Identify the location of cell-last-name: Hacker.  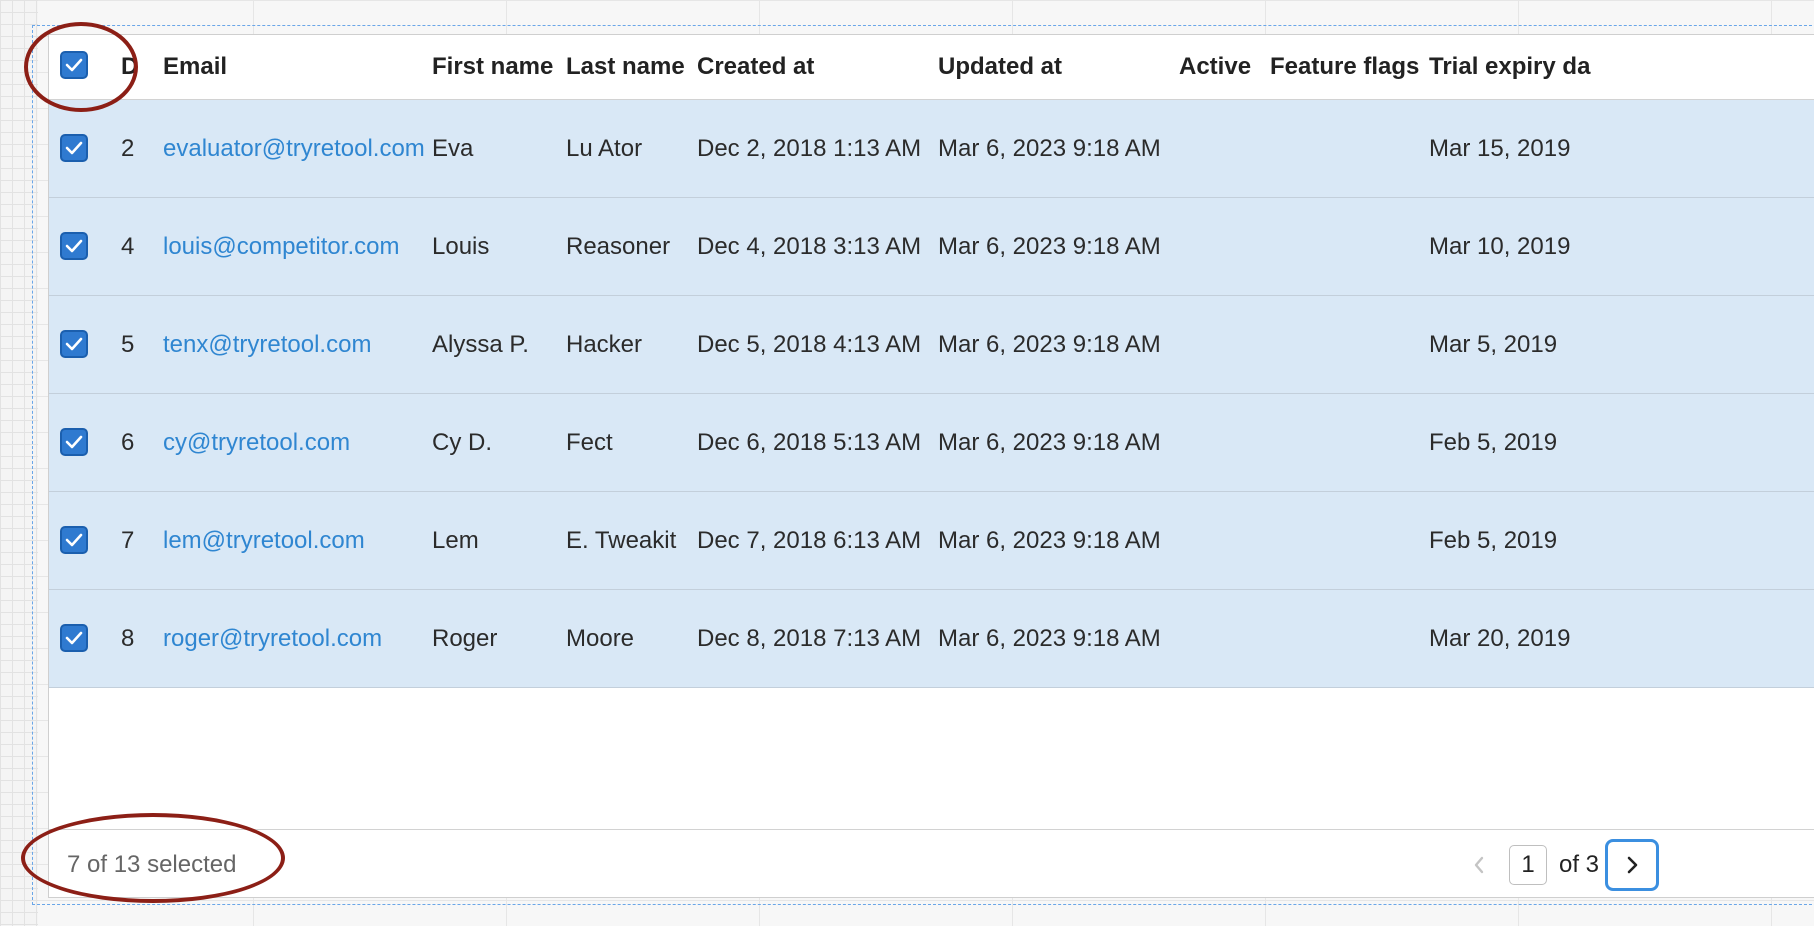
(604, 344).